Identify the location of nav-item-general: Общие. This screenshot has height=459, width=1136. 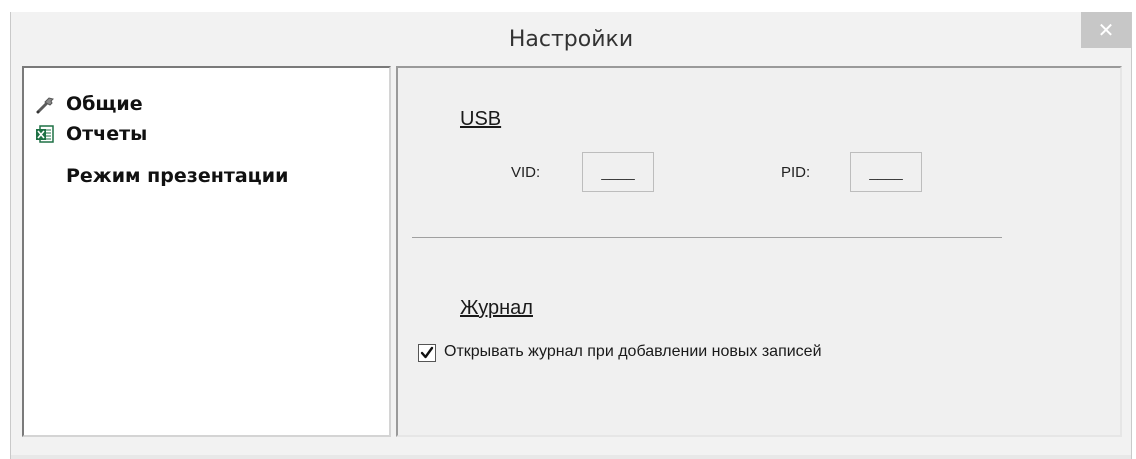
(88, 104).